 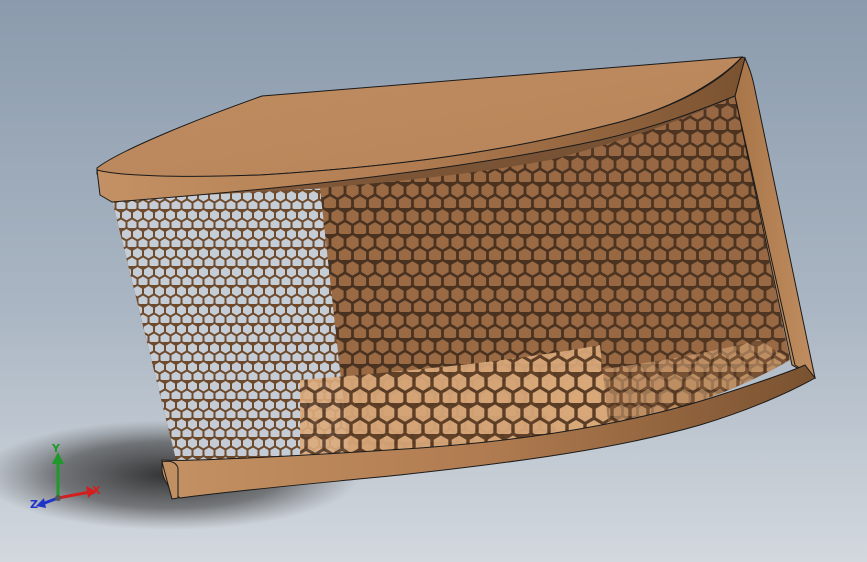 I want to click on x-axis-label: X, so click(x=96, y=490).